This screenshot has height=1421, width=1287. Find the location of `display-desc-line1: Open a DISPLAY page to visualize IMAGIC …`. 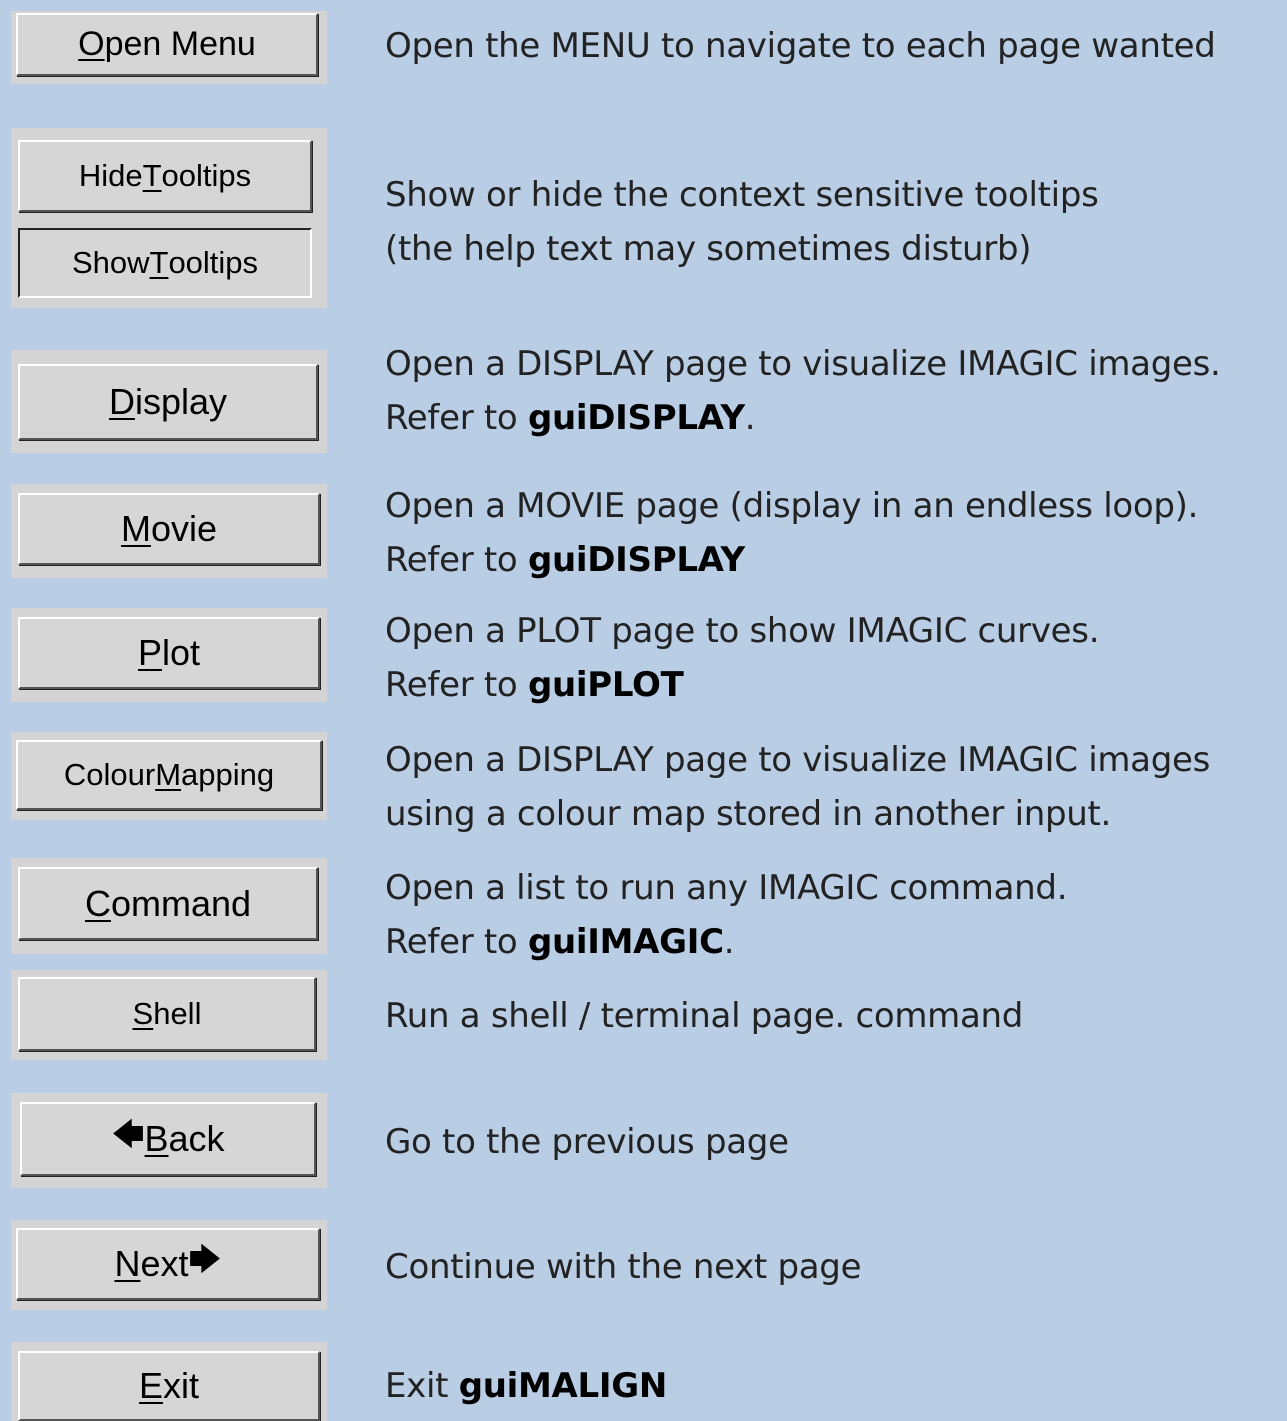

display-desc-line1: Open a DISPLAY page to visualize IMAGIC … is located at coordinates (803, 364).